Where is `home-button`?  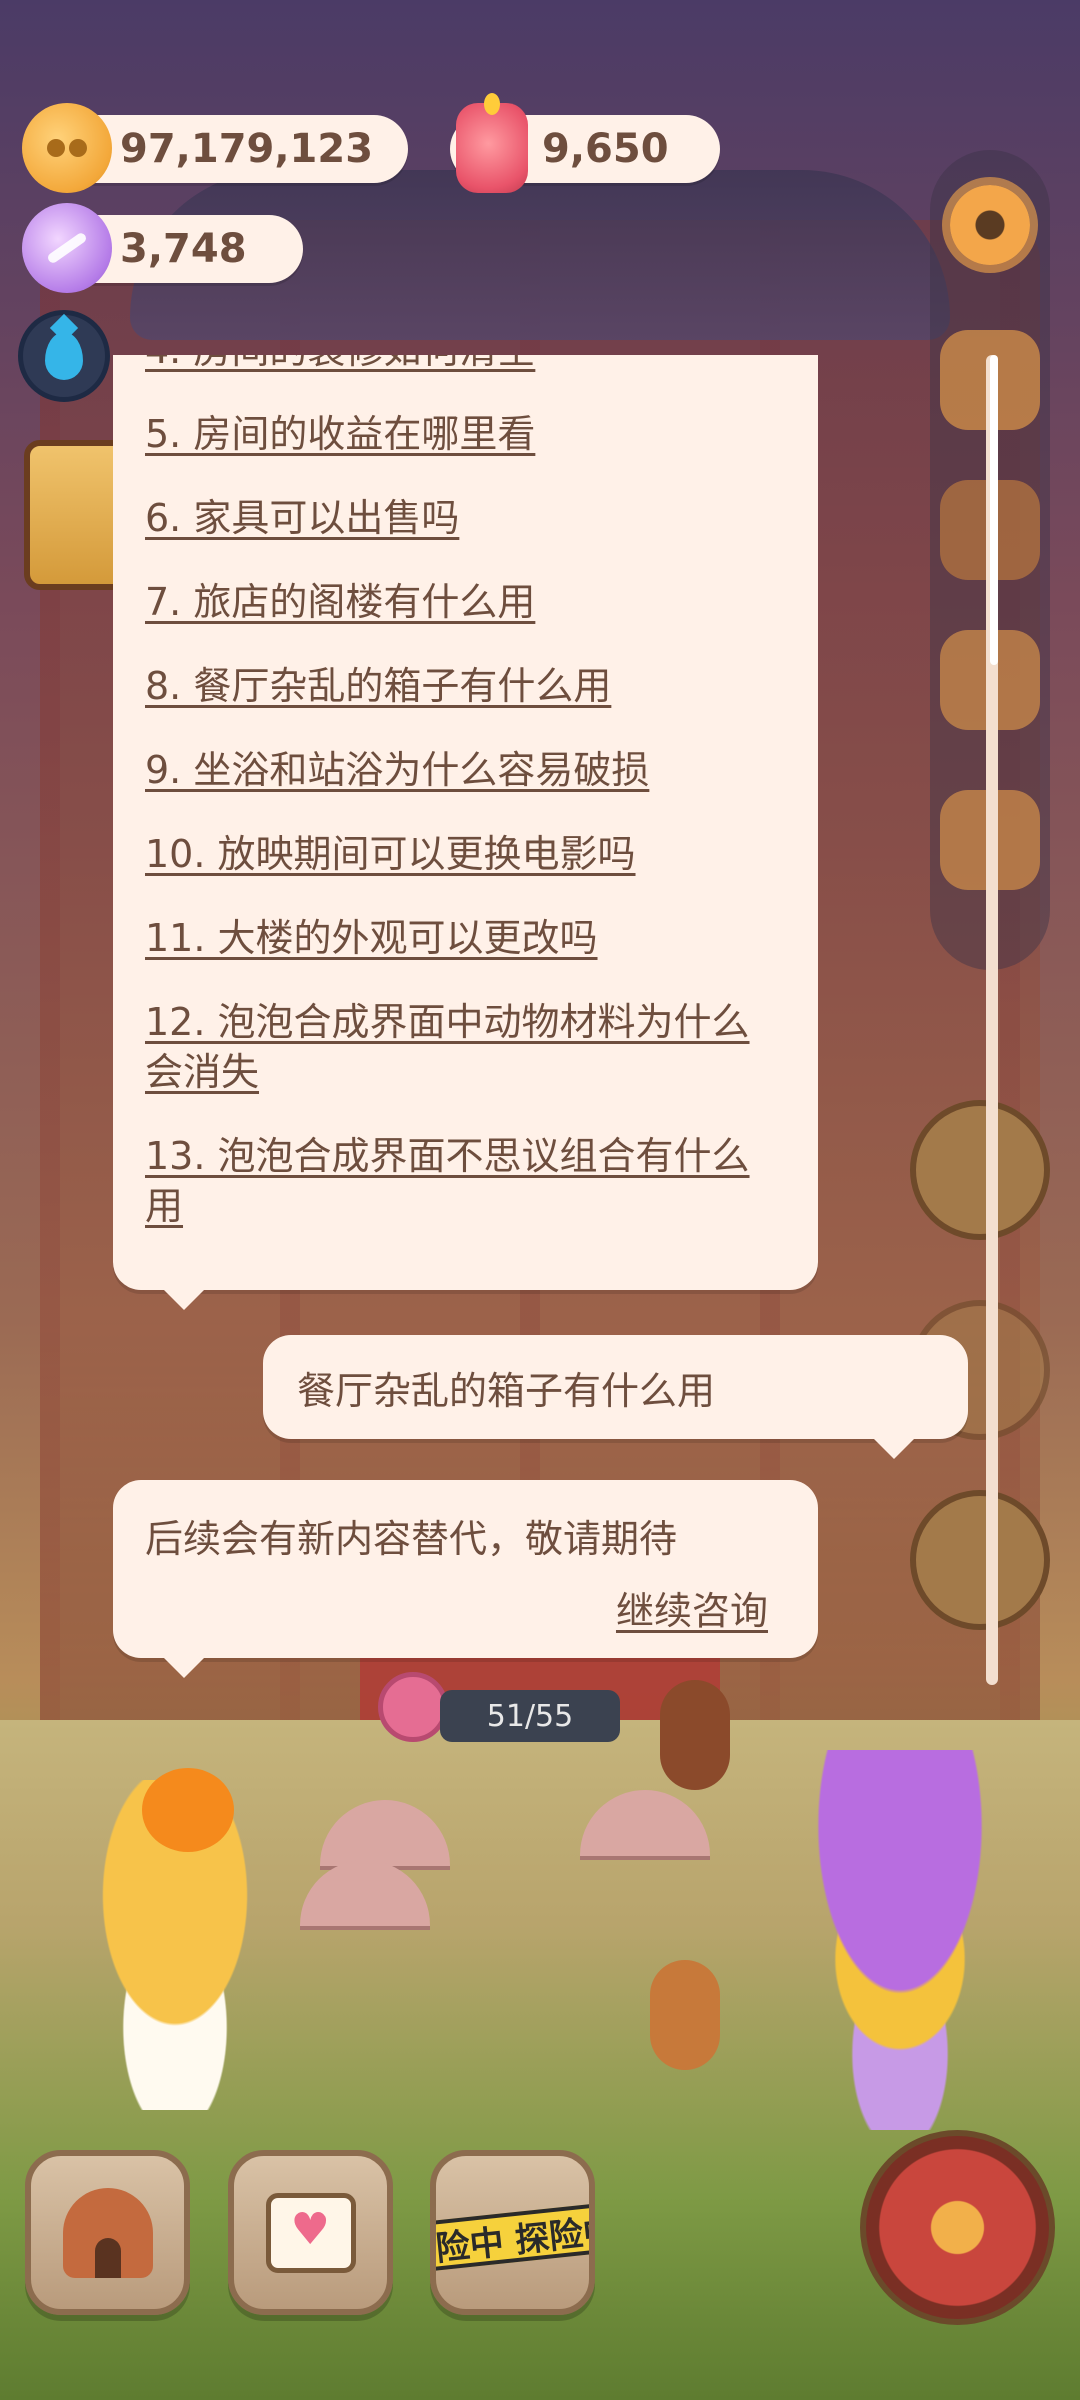
home-button is located at coordinates (107, 2232).